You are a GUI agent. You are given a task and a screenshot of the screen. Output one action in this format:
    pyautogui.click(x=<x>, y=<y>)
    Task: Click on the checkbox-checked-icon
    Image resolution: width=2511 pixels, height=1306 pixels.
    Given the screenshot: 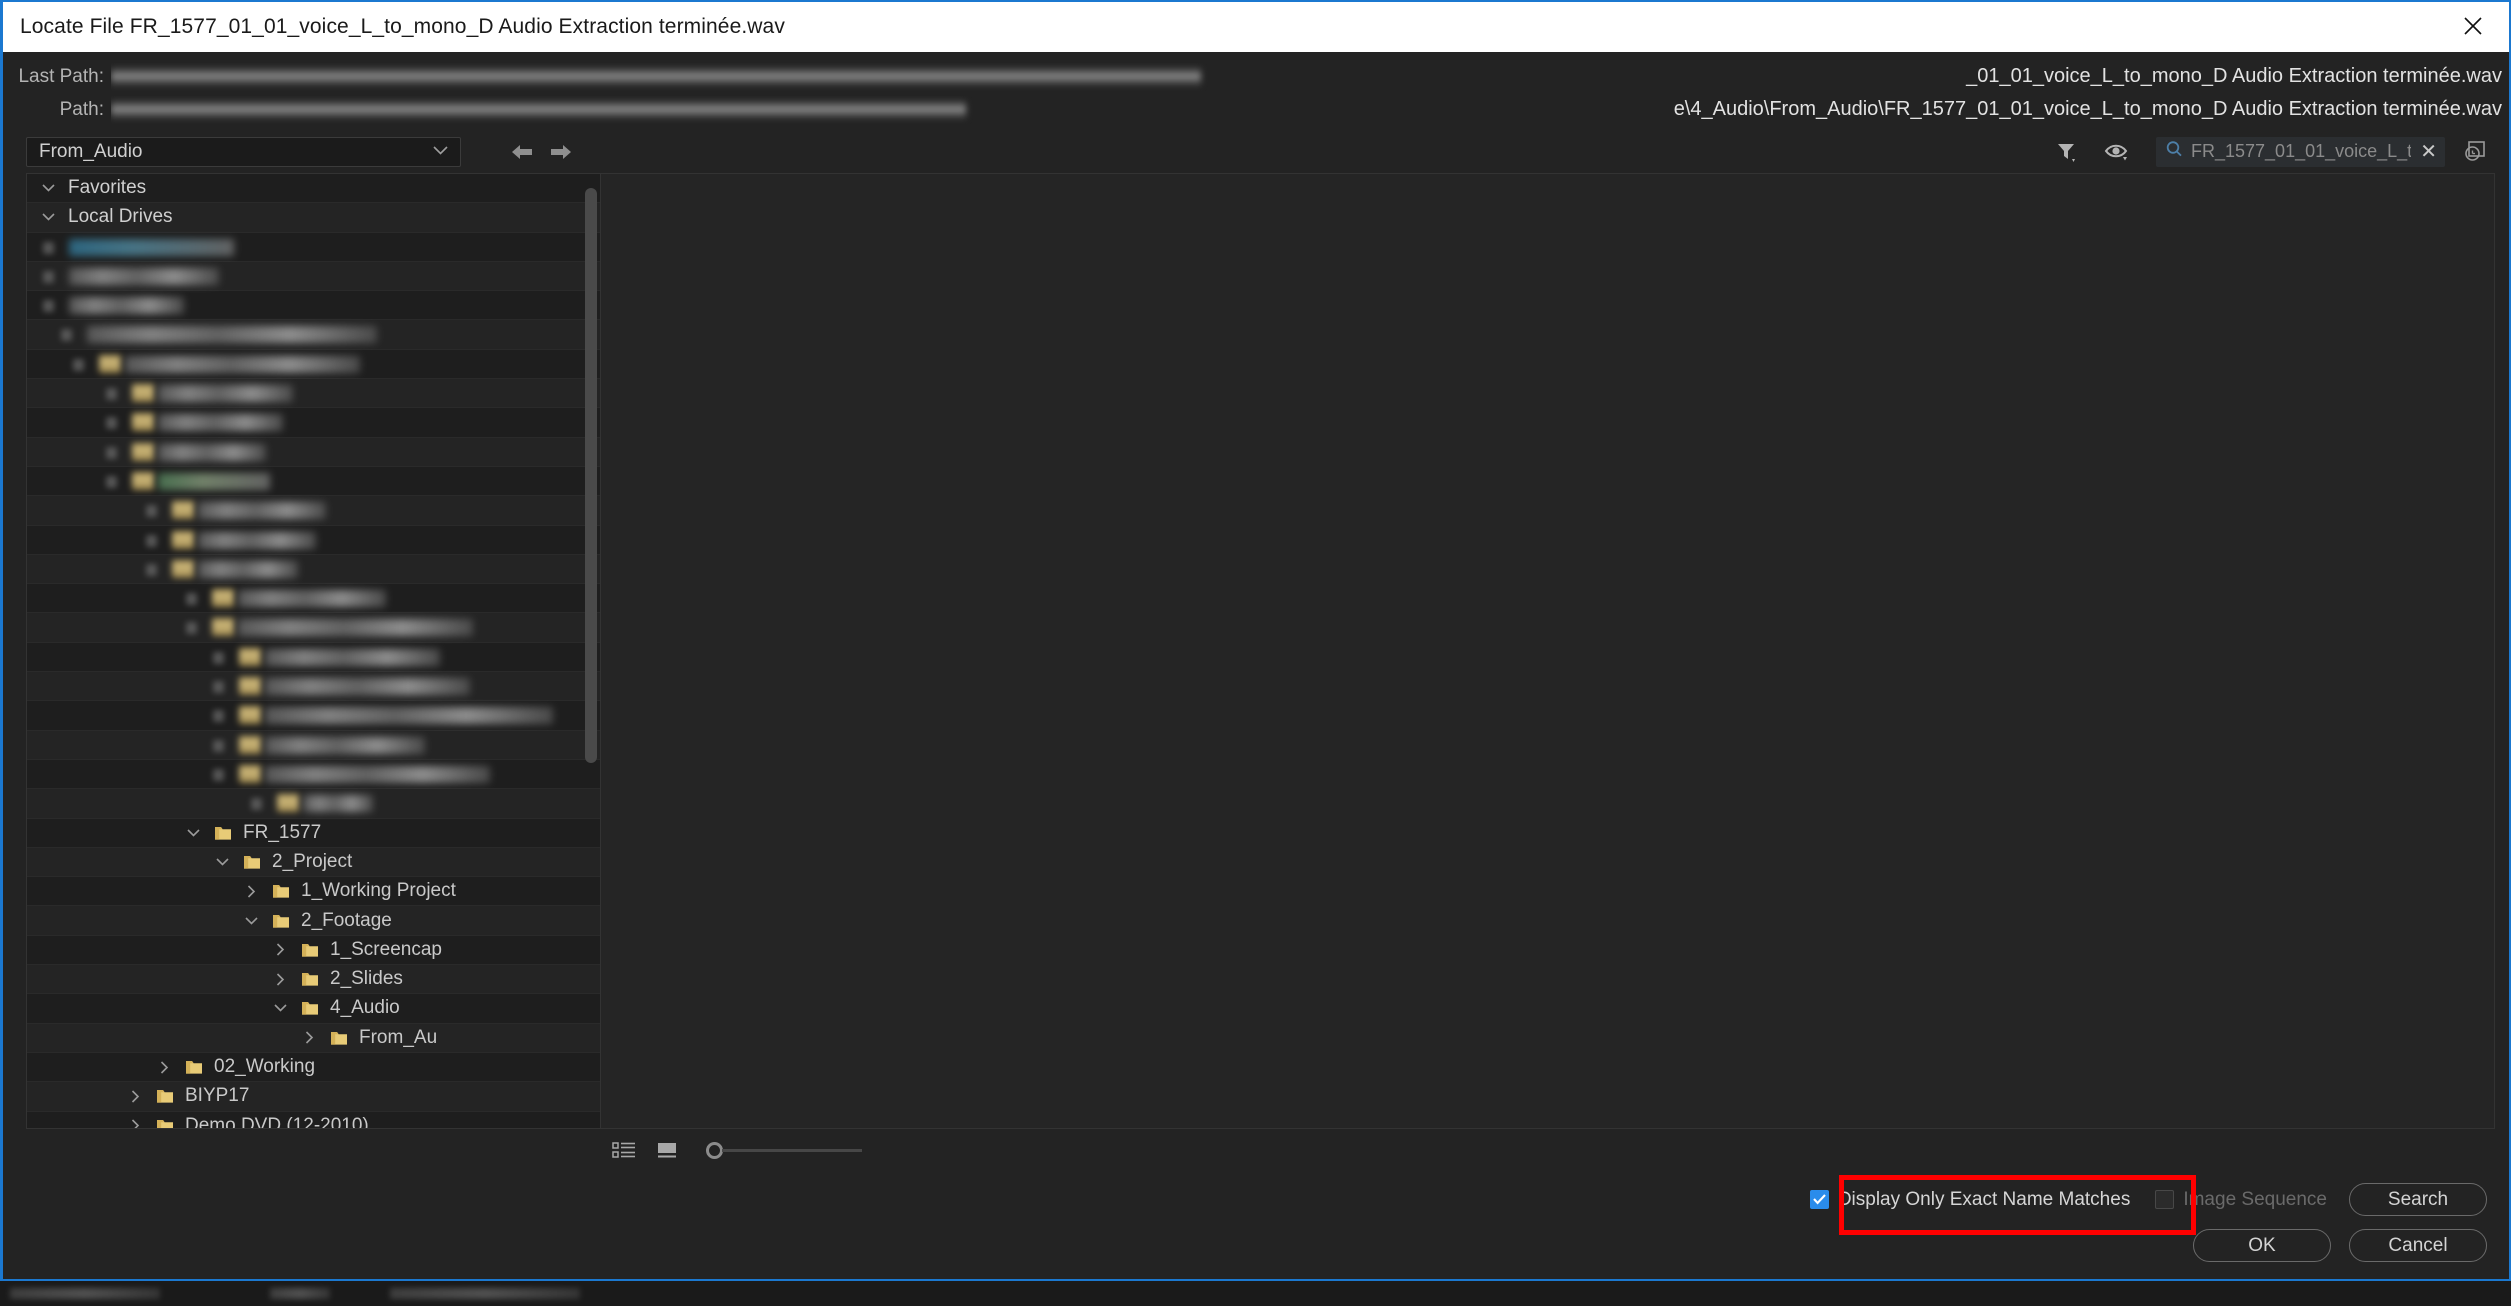 What is the action you would take?
    pyautogui.click(x=1819, y=1199)
    